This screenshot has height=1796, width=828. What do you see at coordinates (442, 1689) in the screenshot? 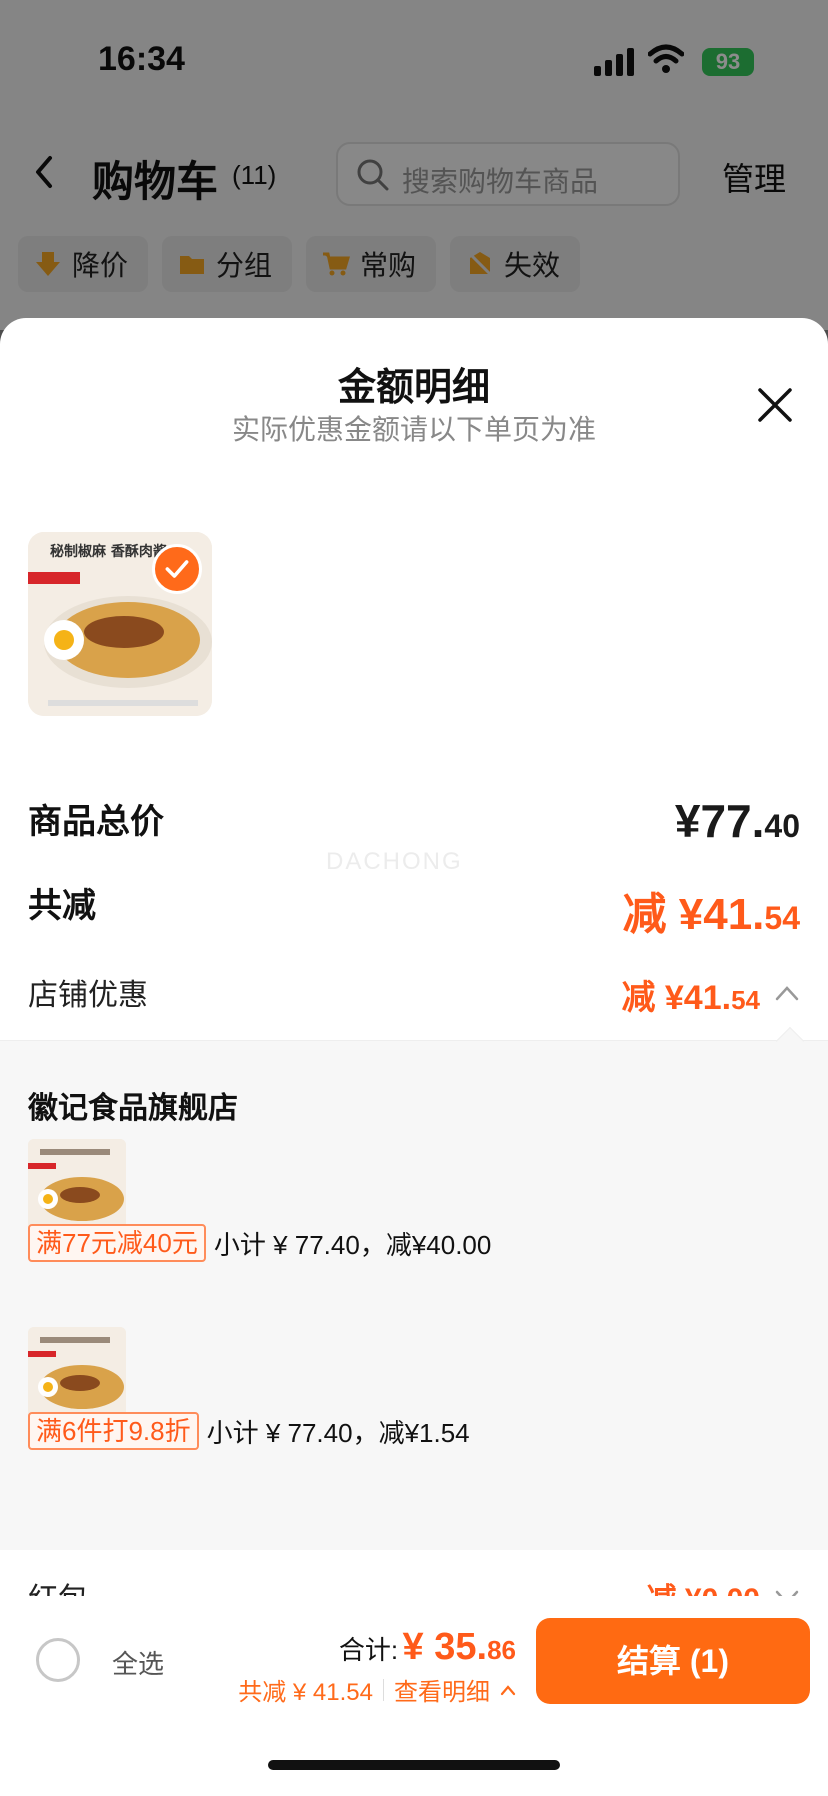
I see `view-detail-link: 查看明细` at bounding box center [442, 1689].